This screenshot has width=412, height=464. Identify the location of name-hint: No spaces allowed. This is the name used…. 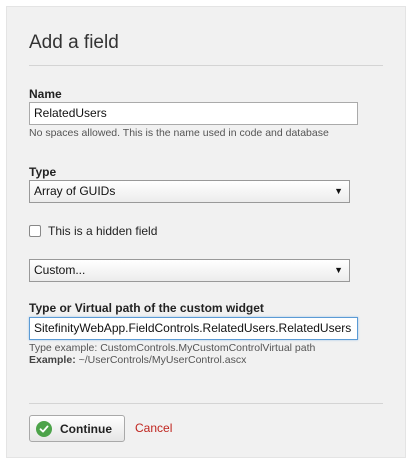
(179, 133).